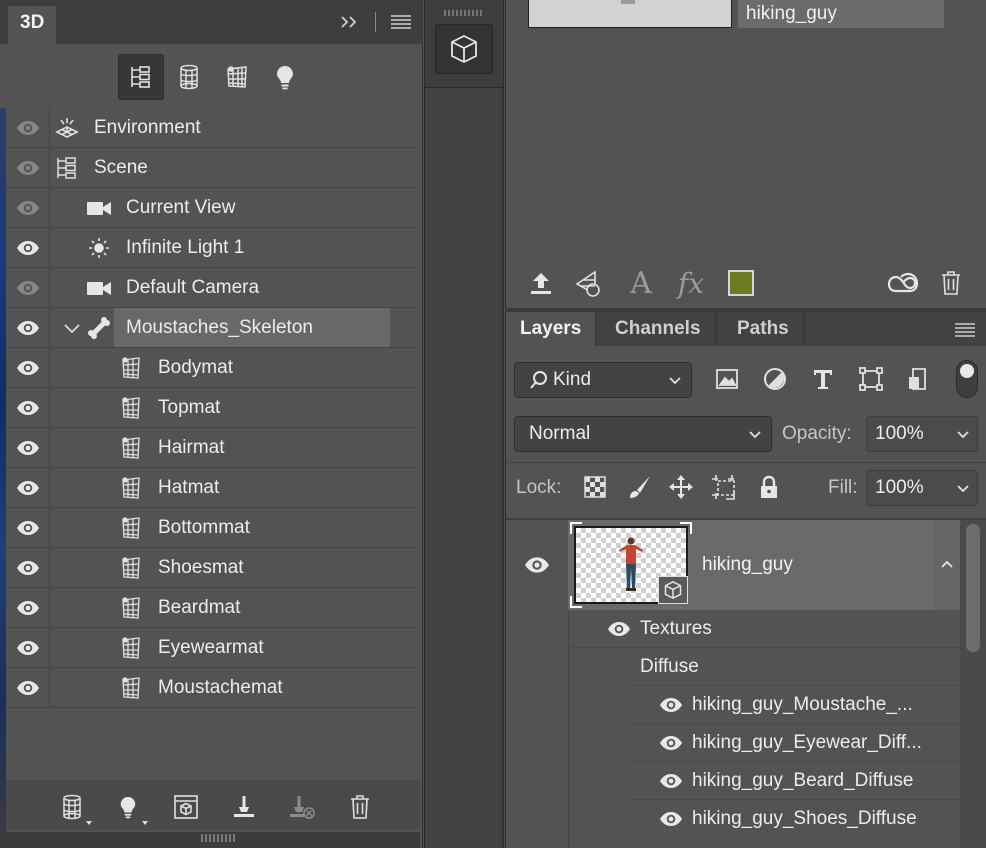 The image size is (986, 848). What do you see at coordinates (302, 807) in the screenshot?
I see `remove-from-ground-button` at bounding box center [302, 807].